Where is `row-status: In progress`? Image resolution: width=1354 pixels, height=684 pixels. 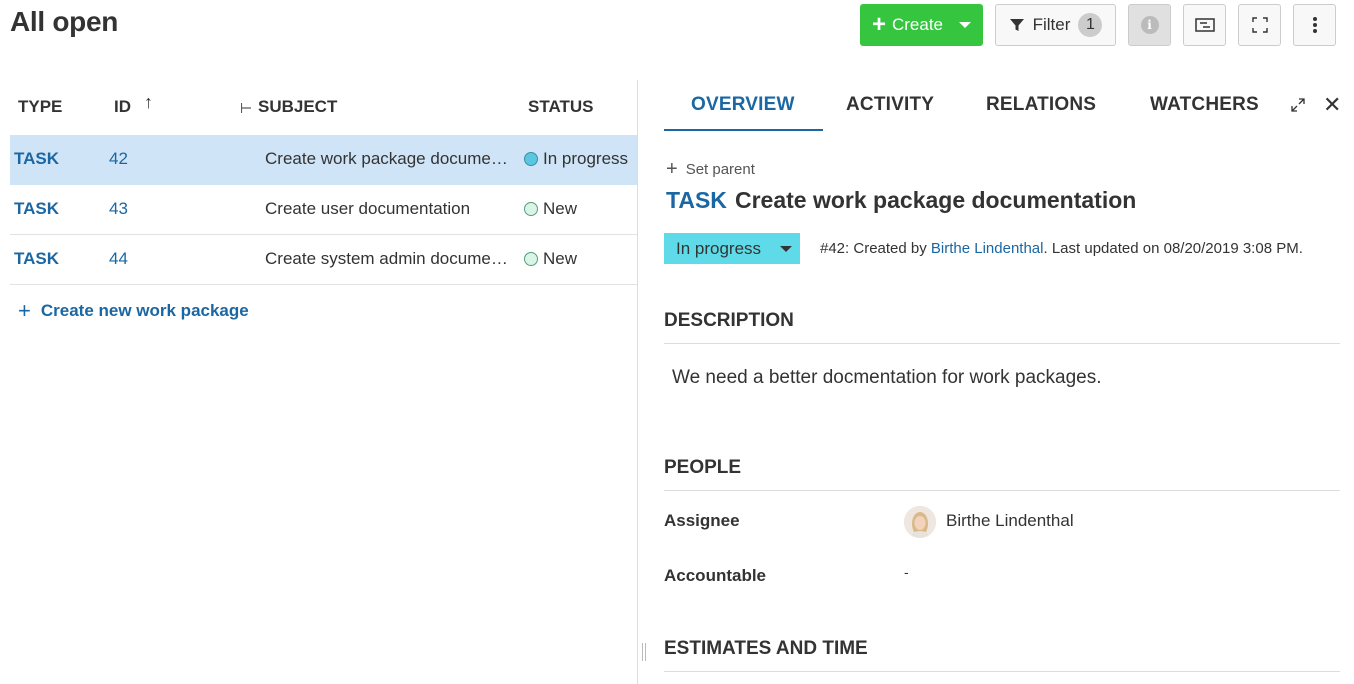 row-status: In progress is located at coordinates (576, 159).